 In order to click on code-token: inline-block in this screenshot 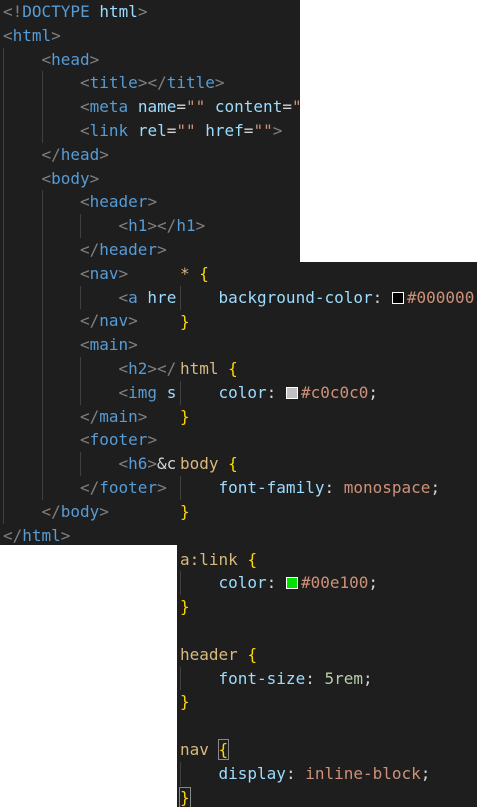, I will do `click(363, 773)`.